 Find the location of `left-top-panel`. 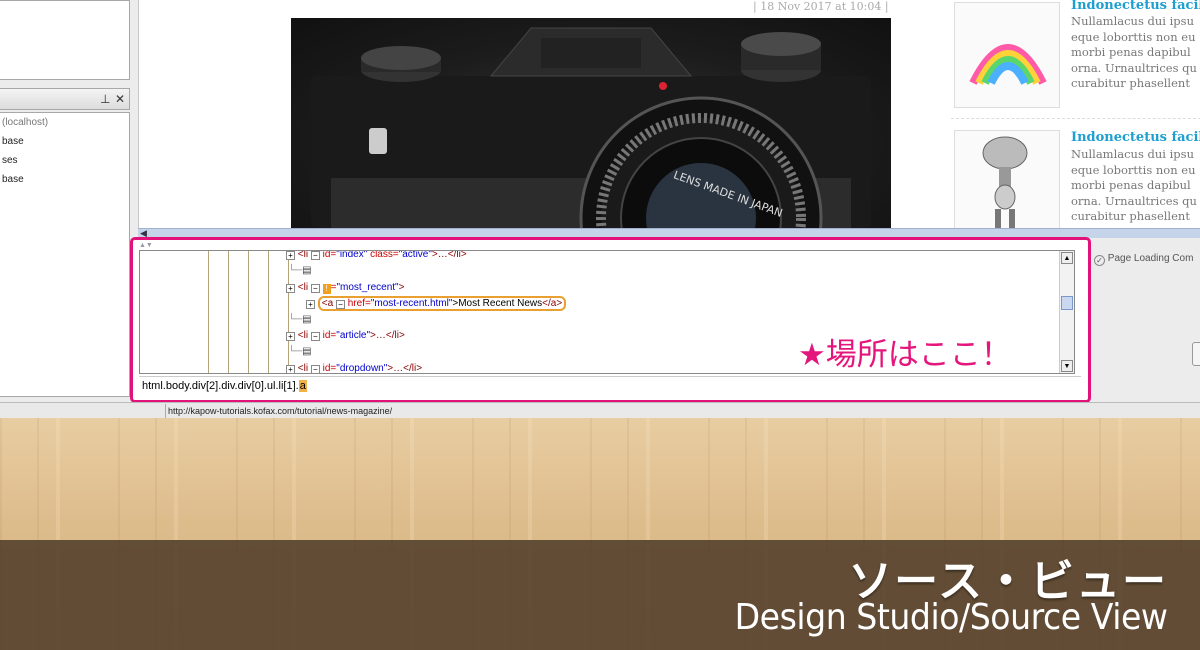

left-top-panel is located at coordinates (65, 40).